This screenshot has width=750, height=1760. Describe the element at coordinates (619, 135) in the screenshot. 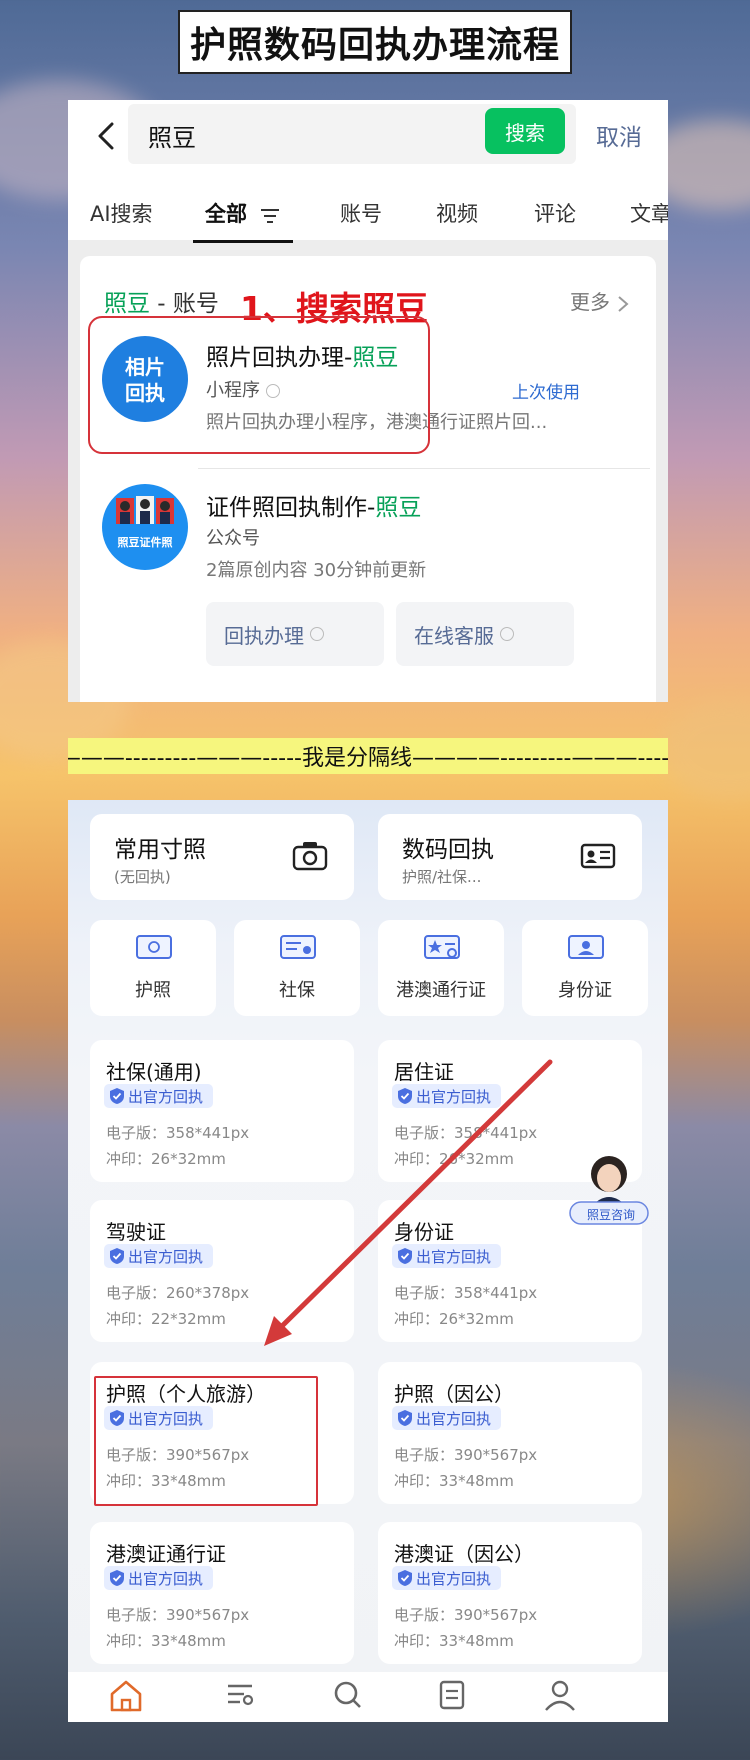

I see `cancel-button: 取消` at that location.